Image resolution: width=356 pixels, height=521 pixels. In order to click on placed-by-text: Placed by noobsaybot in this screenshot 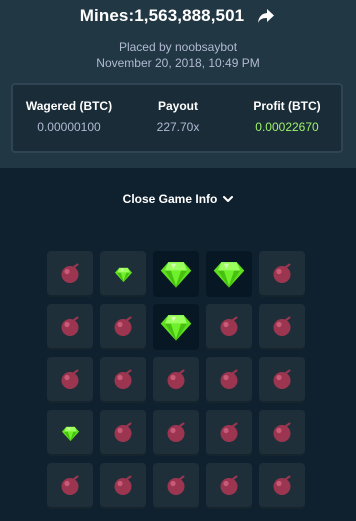, I will do `click(178, 47)`.